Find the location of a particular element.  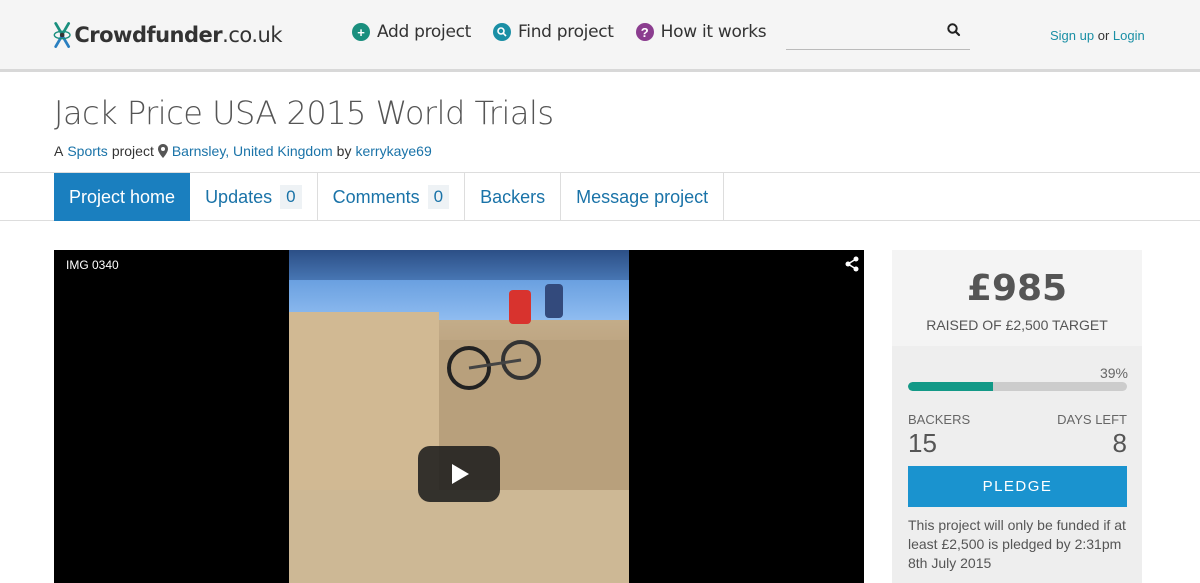

crowdfunder-logo-icon is located at coordinates (62, 35).